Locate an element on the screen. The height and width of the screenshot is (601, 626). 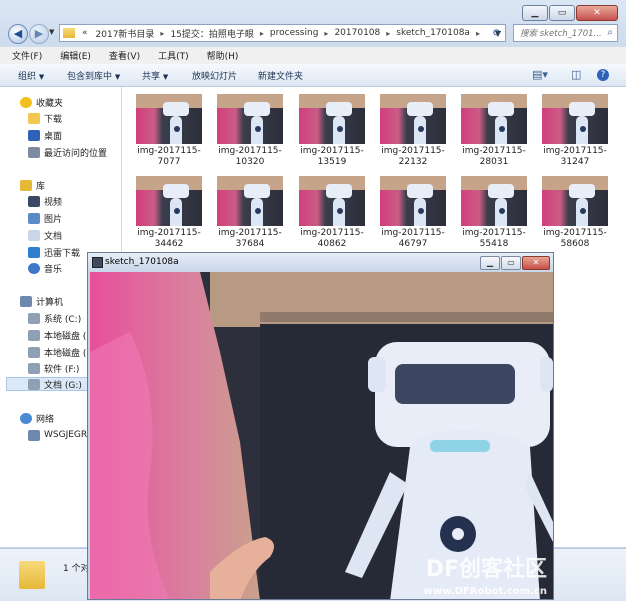
file-name: img-2017115-34462 is located at coordinates (169, 238).